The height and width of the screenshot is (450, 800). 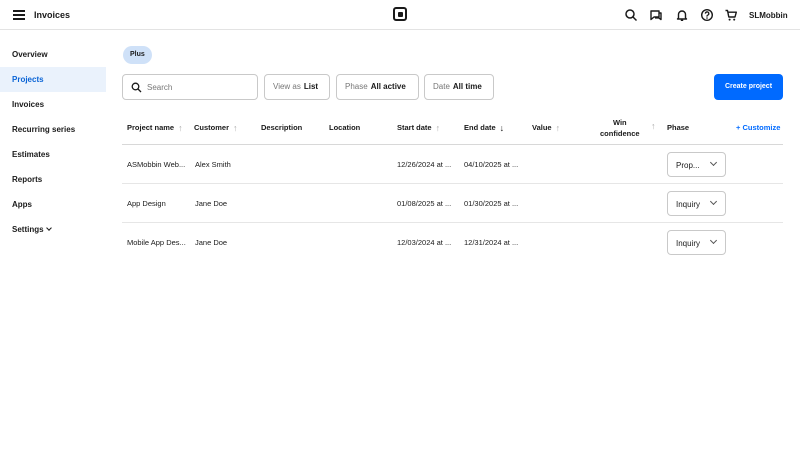 I want to click on sidebar-item-estimates: Estimates, so click(x=53, y=154).